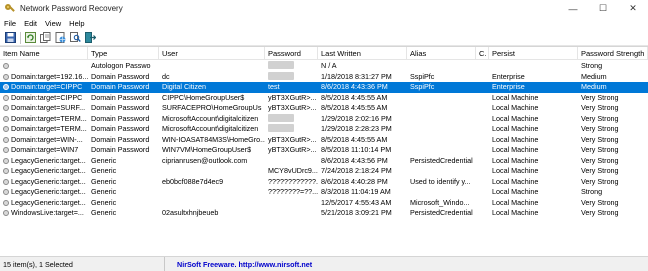 This screenshot has height=271, width=648. Describe the element at coordinates (44, 98) in the screenshot. I see `cell-item-name: Domain:target=CIPPC` at that location.